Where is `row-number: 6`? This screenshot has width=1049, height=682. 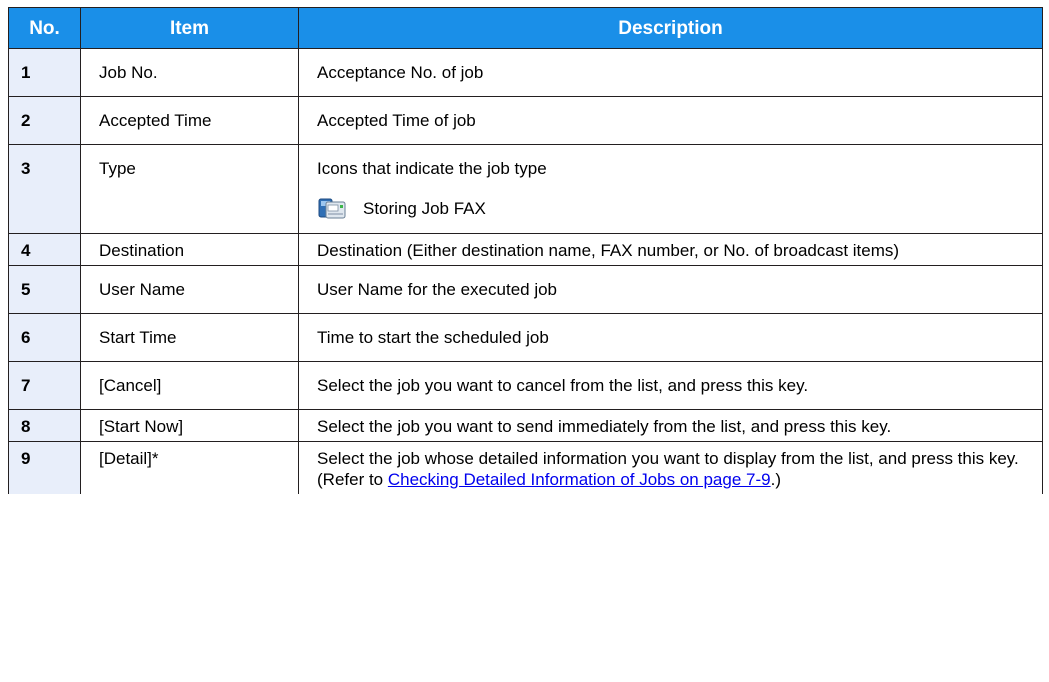
row-number: 6 is located at coordinates (44, 337).